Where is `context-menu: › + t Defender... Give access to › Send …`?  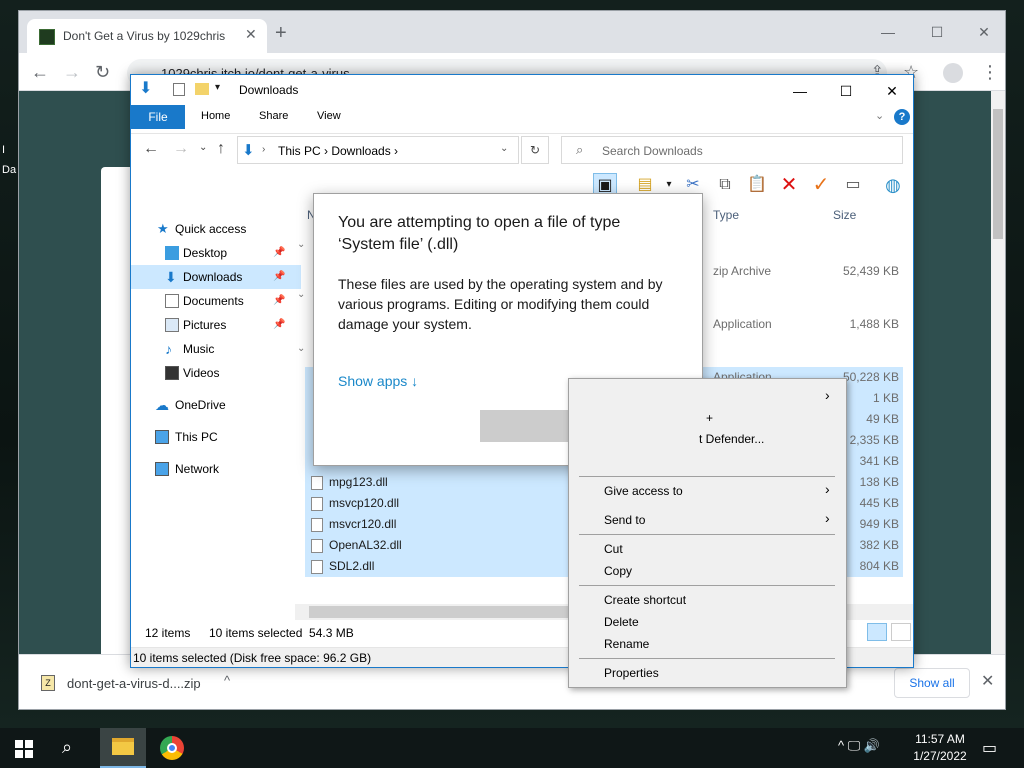
context-menu: › + t Defender... Give access to › Send … is located at coordinates (707, 533).